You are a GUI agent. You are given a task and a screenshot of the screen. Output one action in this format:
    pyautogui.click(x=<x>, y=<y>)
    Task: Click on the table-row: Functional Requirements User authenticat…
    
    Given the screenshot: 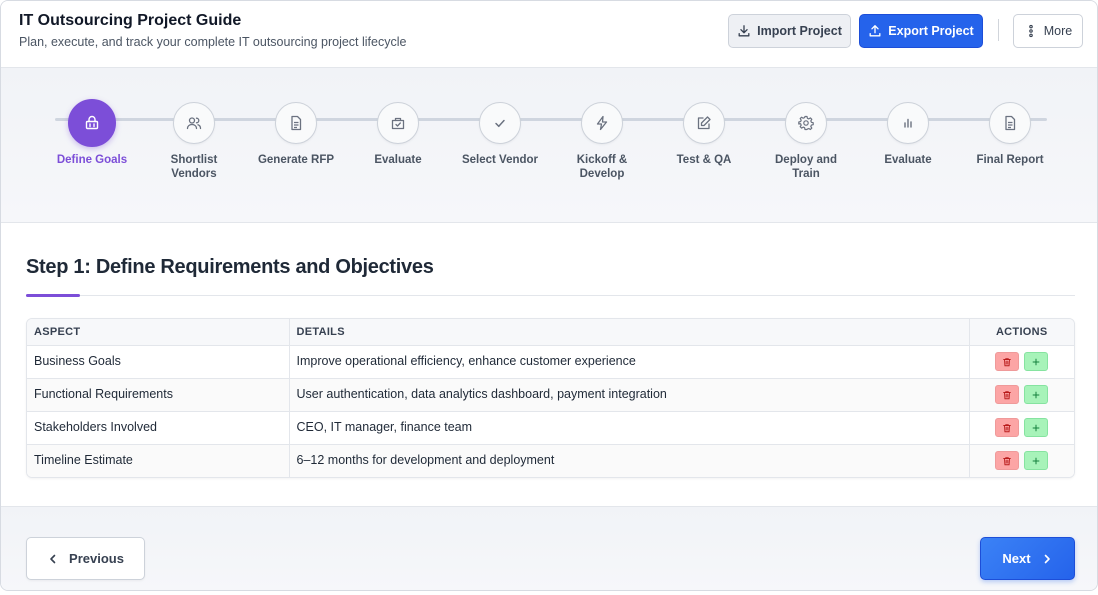 What is the action you would take?
    pyautogui.click(x=550, y=395)
    